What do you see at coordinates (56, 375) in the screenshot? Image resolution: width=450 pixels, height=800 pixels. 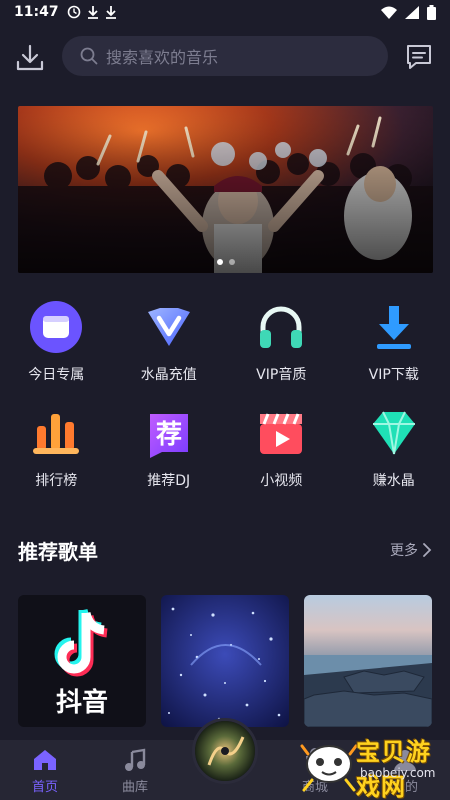 I see `grid-item-label: 今日专属` at bounding box center [56, 375].